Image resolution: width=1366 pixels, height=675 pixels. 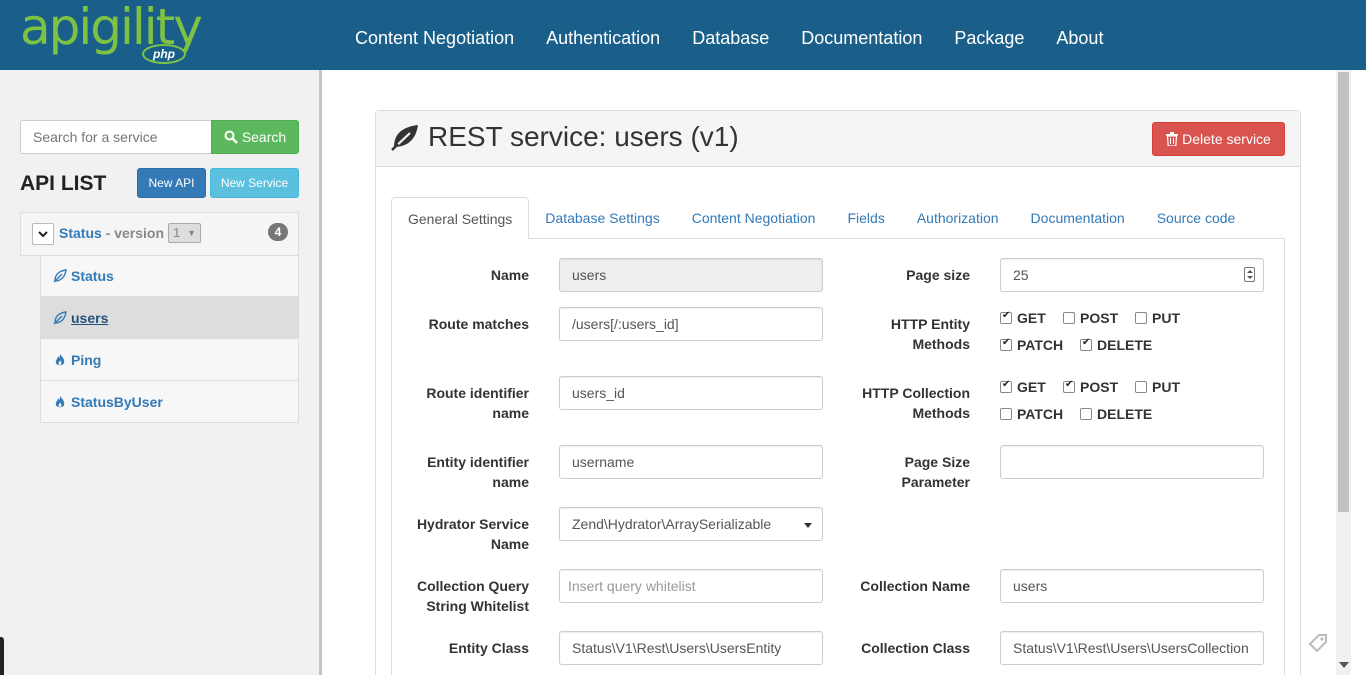 What do you see at coordinates (117, 401) in the screenshot?
I see `service-label: StatusByUser` at bounding box center [117, 401].